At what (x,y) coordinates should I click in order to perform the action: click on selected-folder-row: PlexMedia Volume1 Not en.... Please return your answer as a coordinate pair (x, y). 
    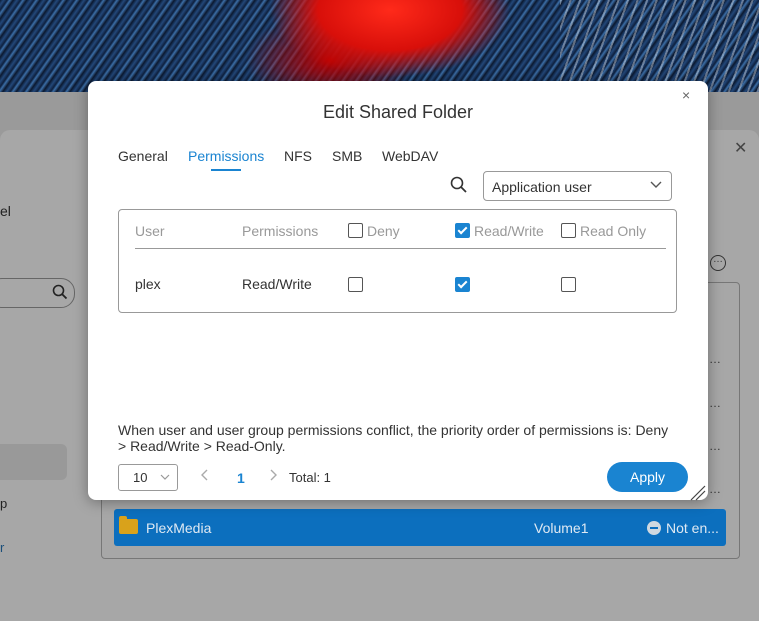
    Looking at the image, I should click on (420, 527).